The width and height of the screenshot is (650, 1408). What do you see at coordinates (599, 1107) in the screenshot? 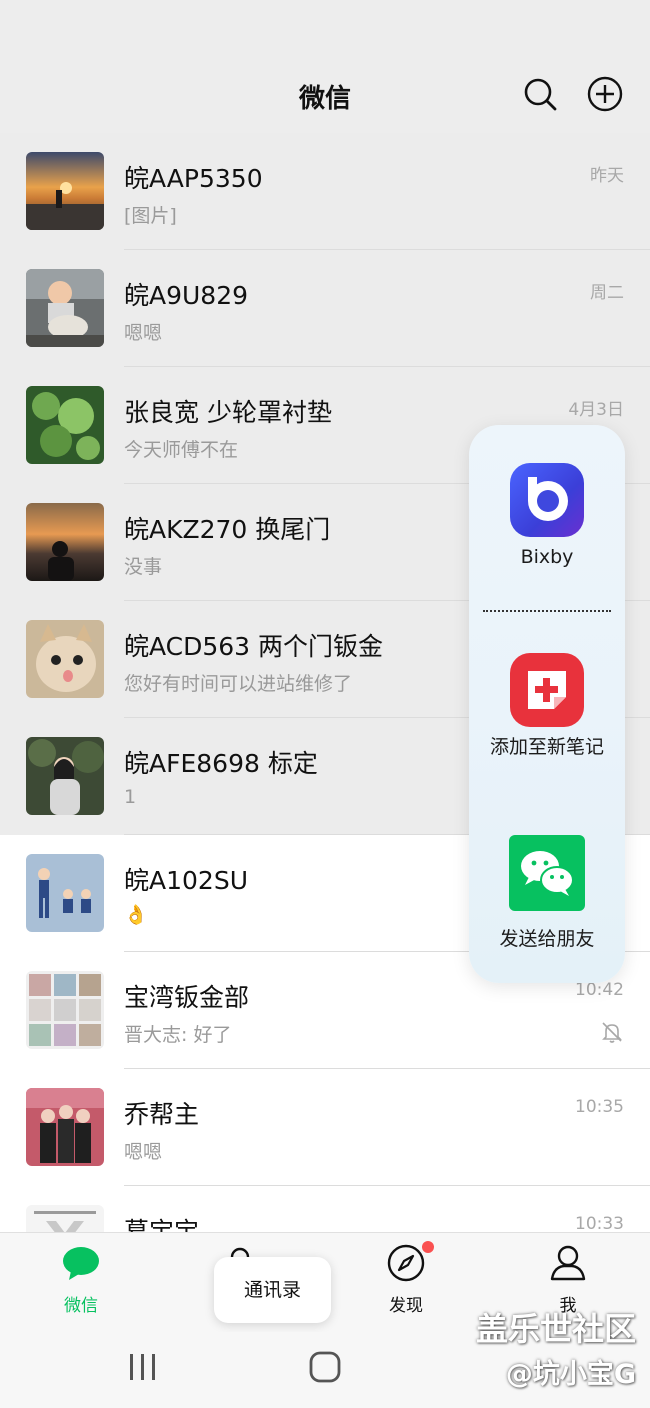
I see `chat-time: 10:35` at bounding box center [599, 1107].